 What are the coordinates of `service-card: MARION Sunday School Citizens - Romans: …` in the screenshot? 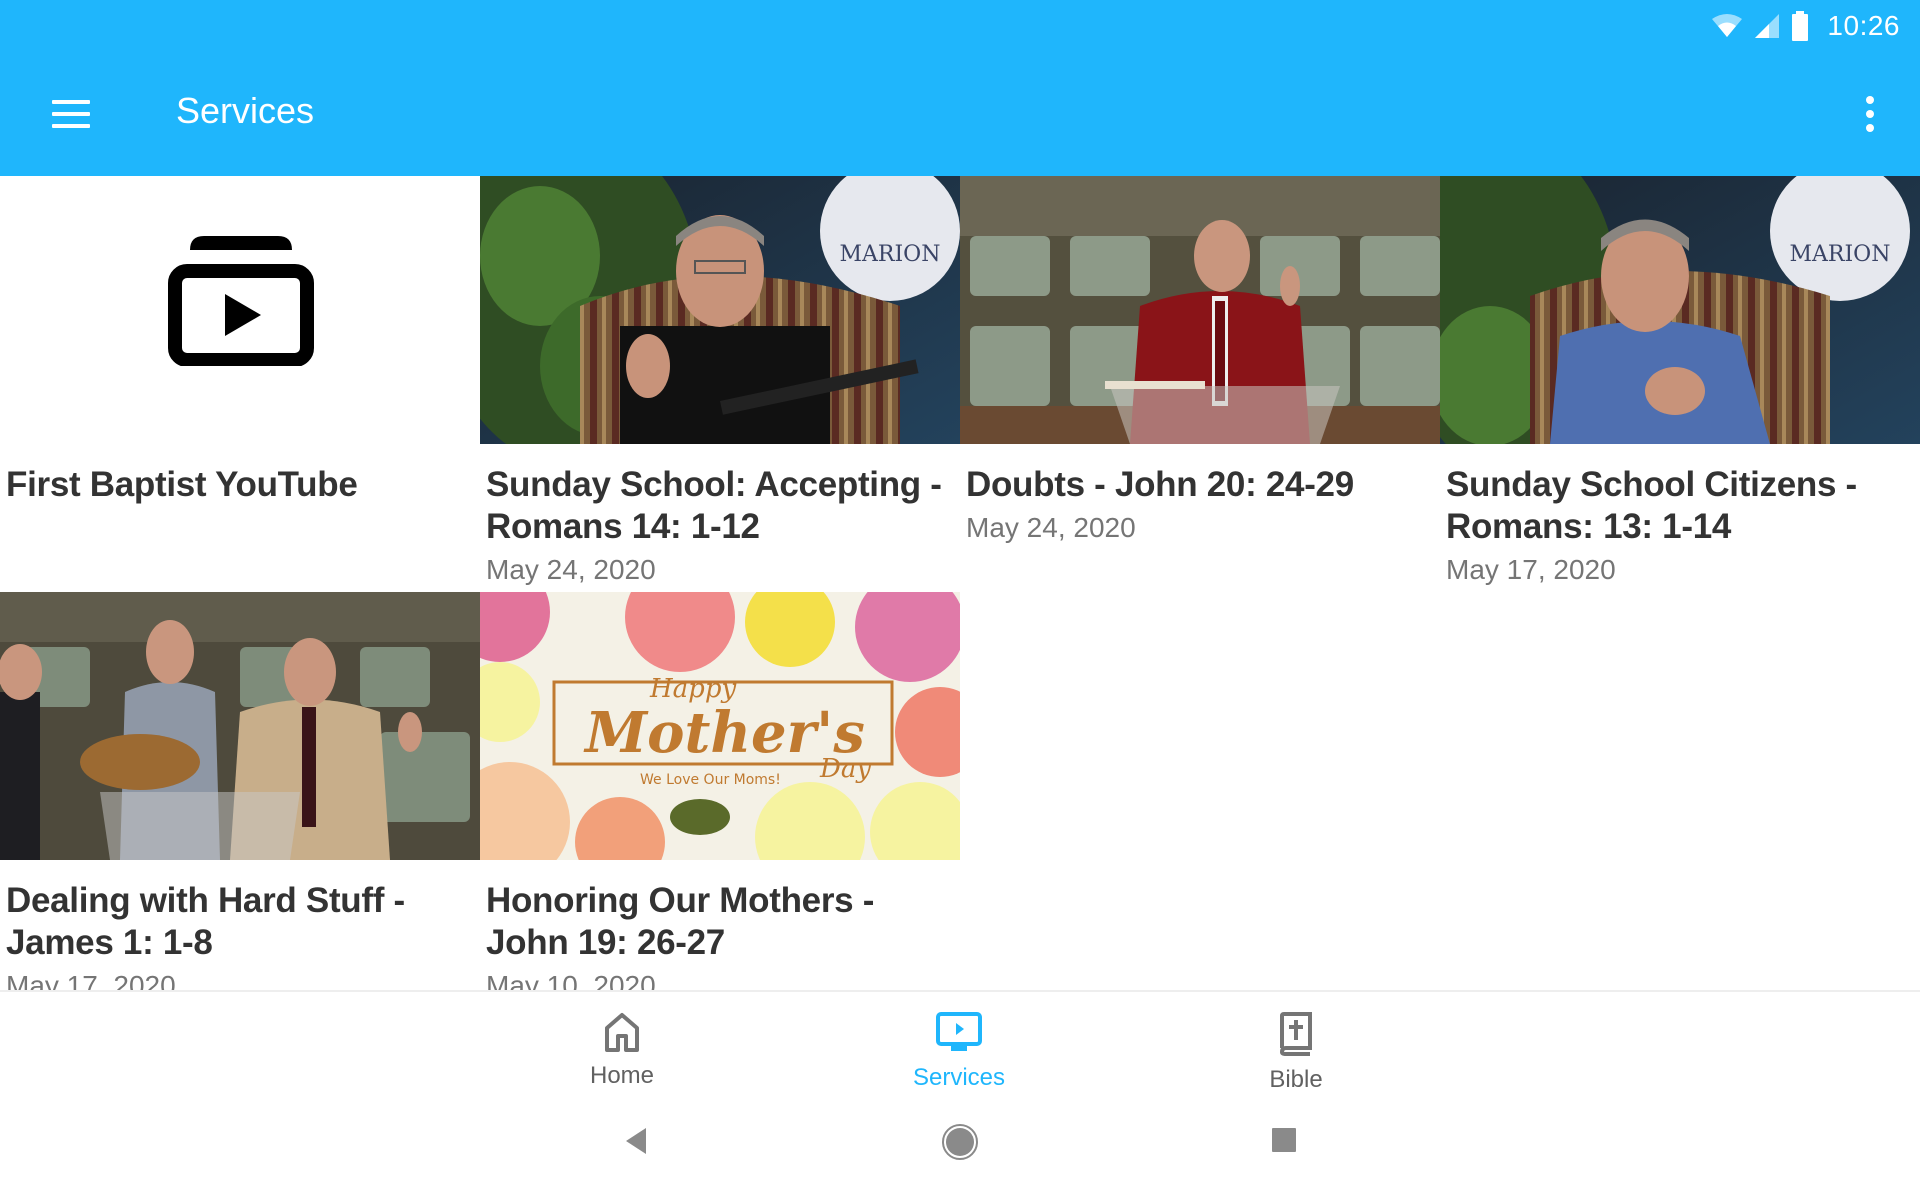 It's located at (1680, 384).